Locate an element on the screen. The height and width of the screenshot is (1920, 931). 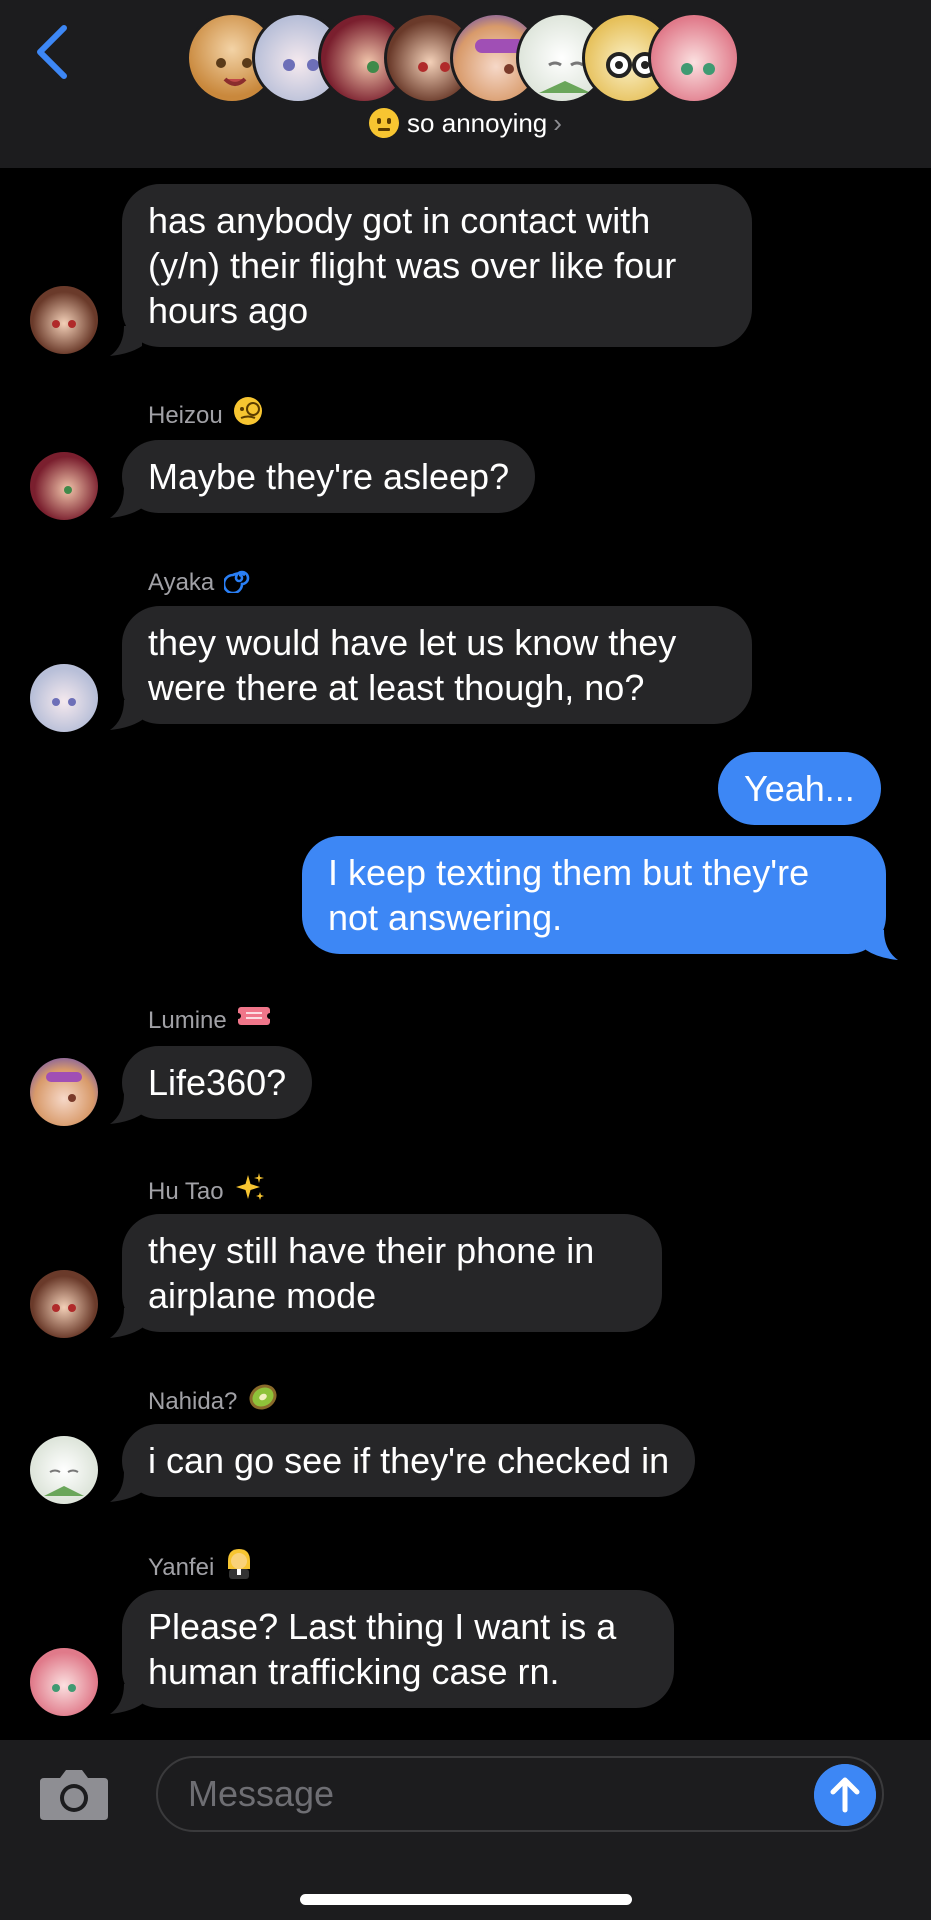
chevron-left-icon is located at coordinates (52, 52).